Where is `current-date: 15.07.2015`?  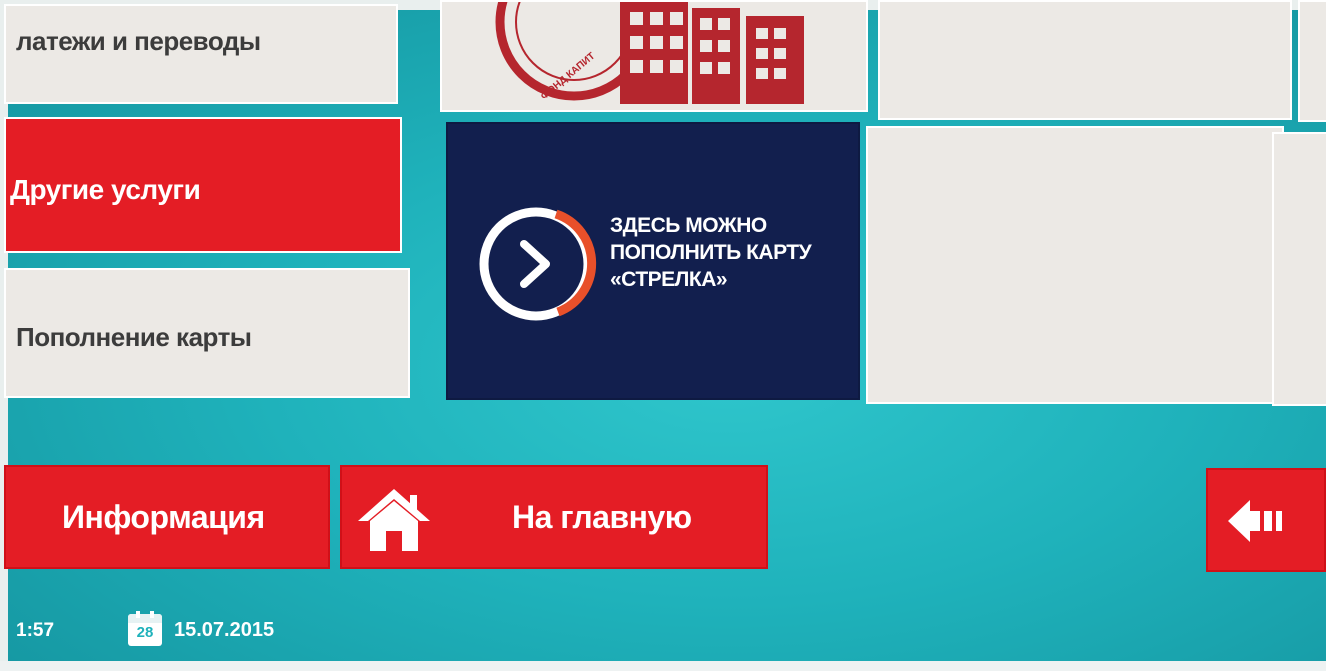
current-date: 15.07.2015 is located at coordinates (224, 630).